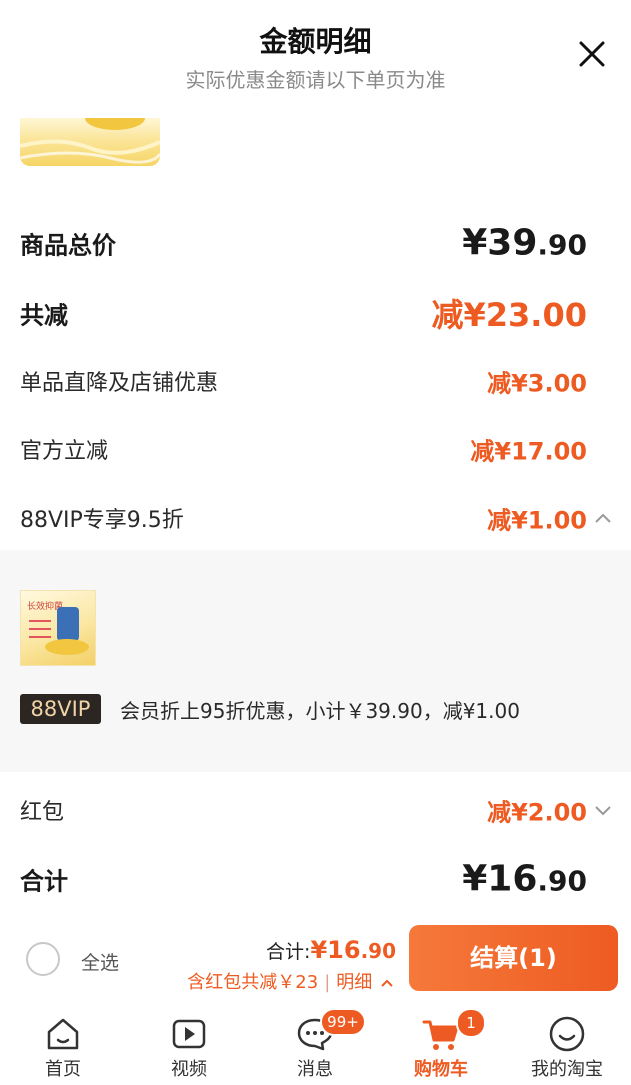 The width and height of the screenshot is (631, 1085). I want to click on close-icon, so click(592, 54).